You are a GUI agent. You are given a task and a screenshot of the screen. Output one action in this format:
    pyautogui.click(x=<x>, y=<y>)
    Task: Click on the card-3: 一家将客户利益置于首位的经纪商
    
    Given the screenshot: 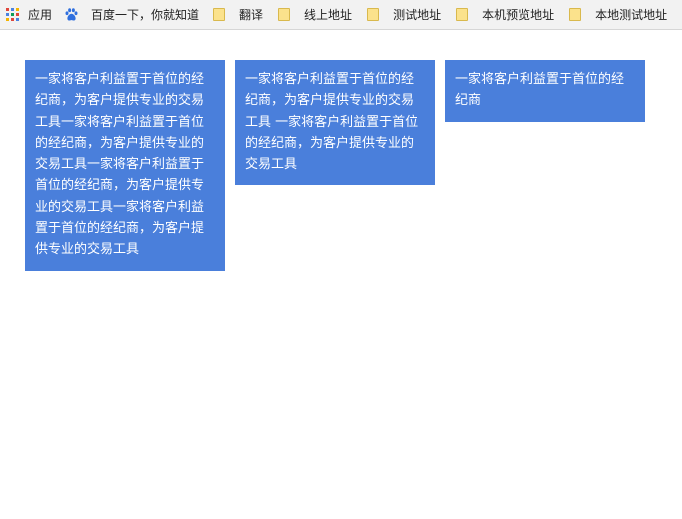 What is the action you would take?
    pyautogui.click(x=545, y=91)
    